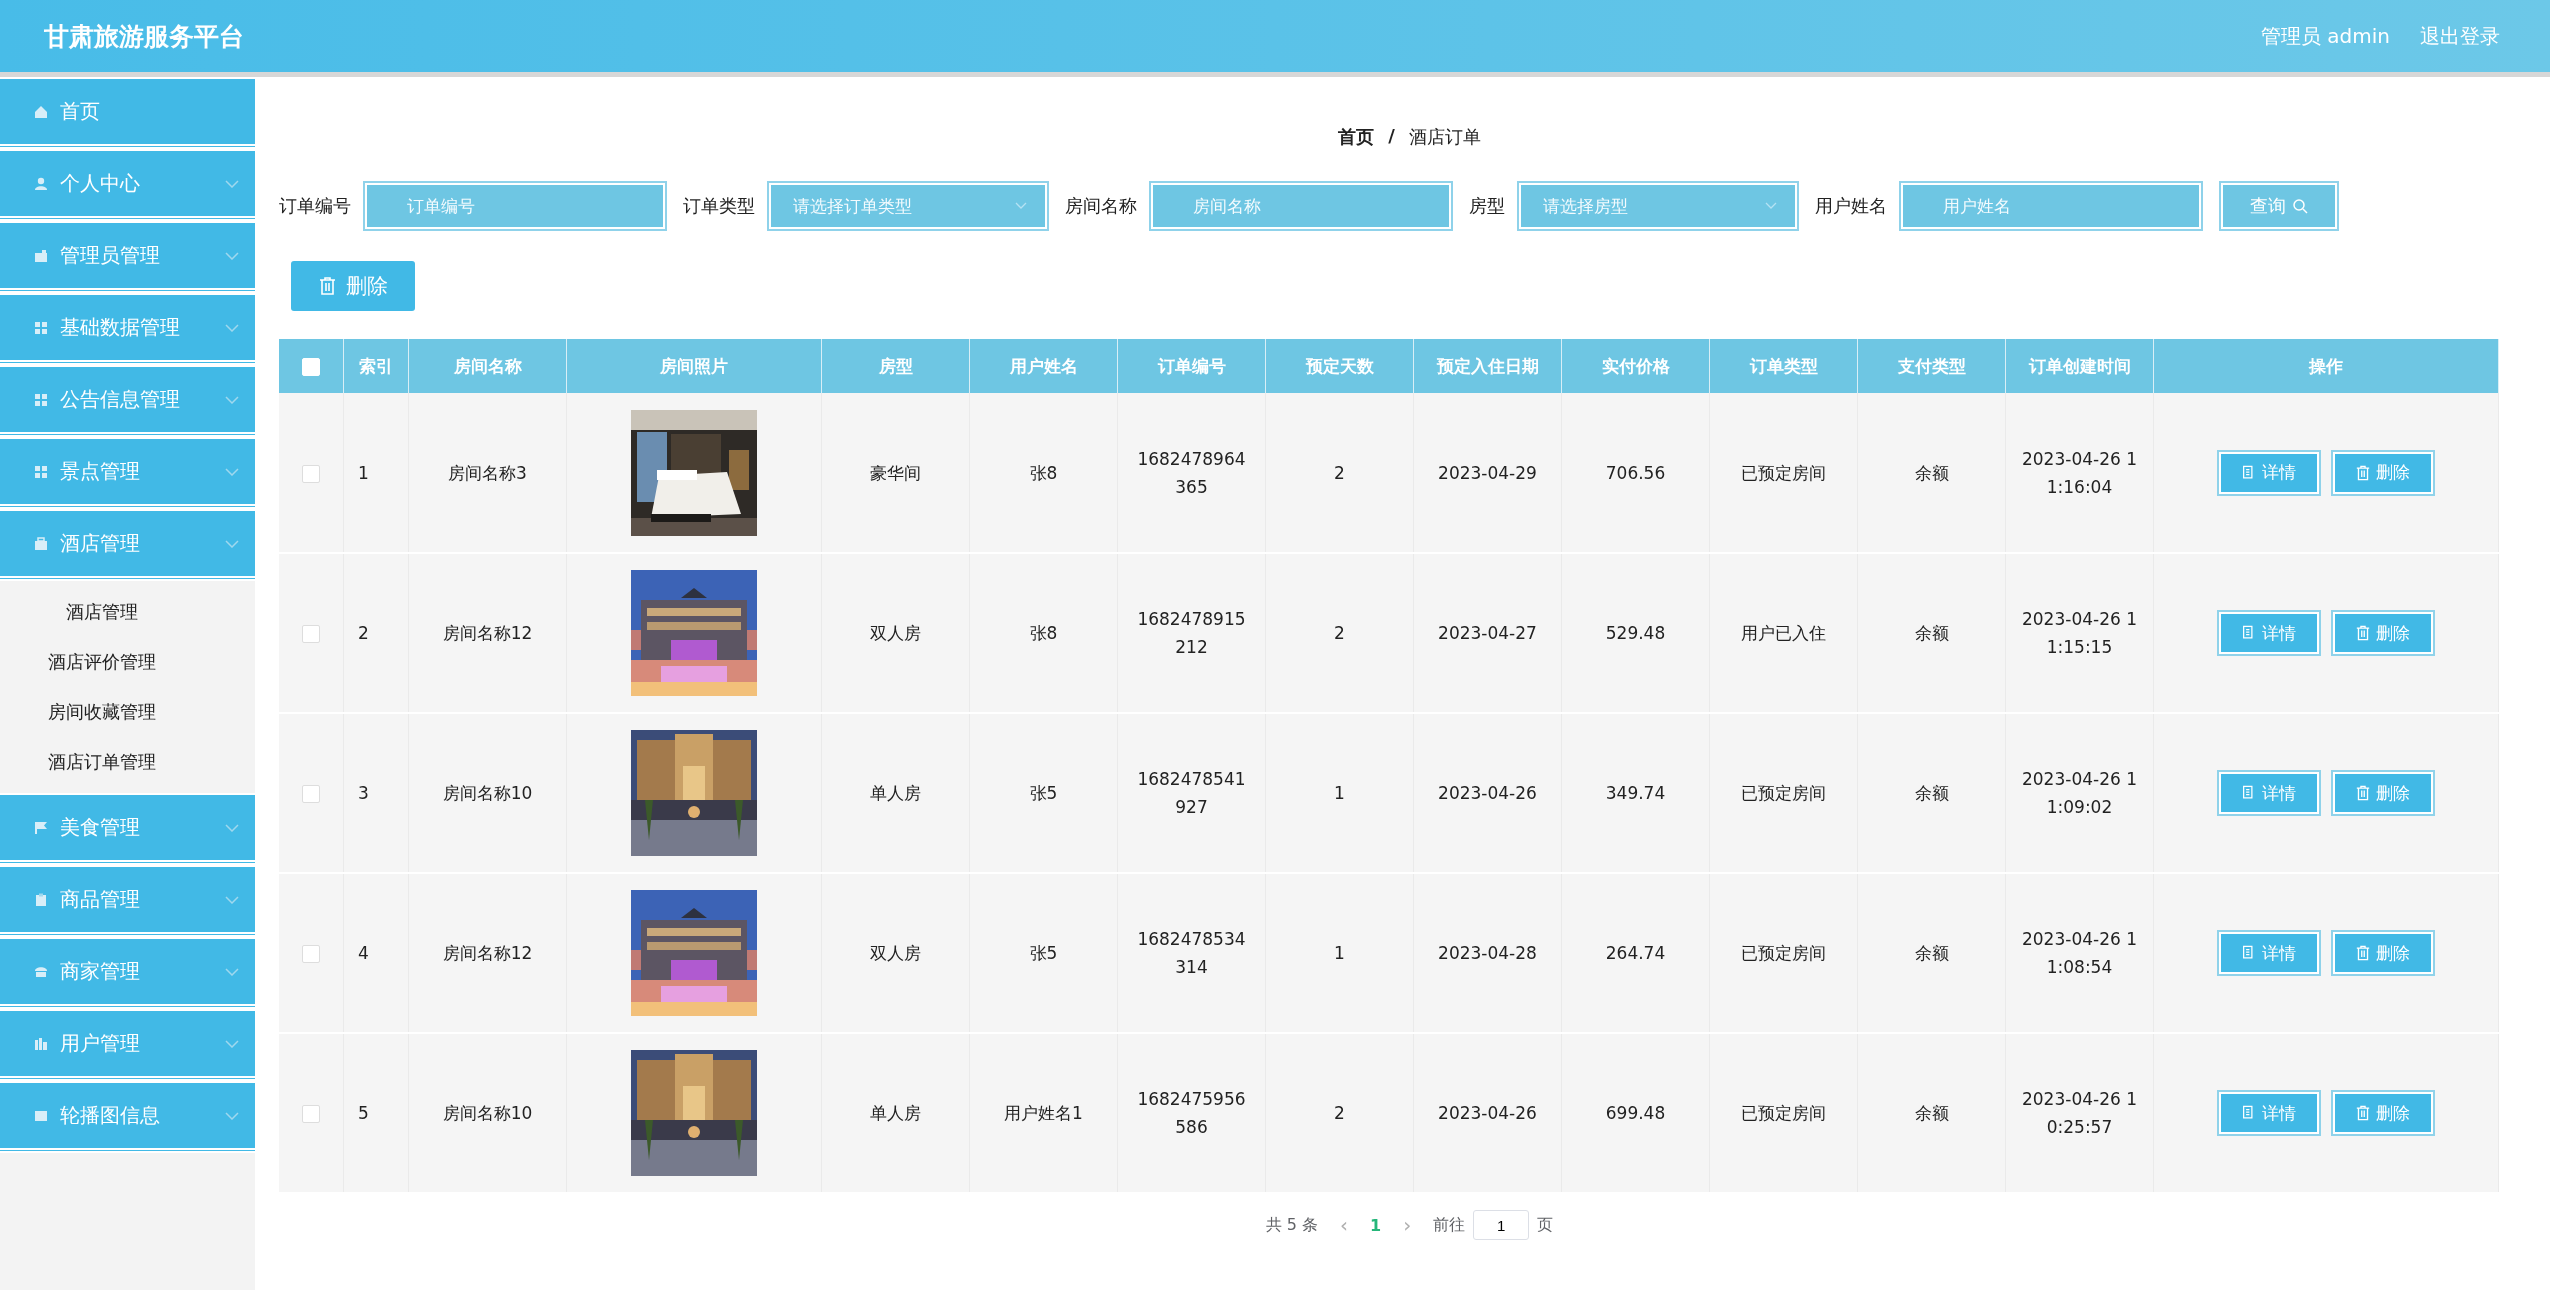 This screenshot has height=1290, width=2550. I want to click on table-cell: 2023-04-26 10:25:57, so click(2079, 1113).